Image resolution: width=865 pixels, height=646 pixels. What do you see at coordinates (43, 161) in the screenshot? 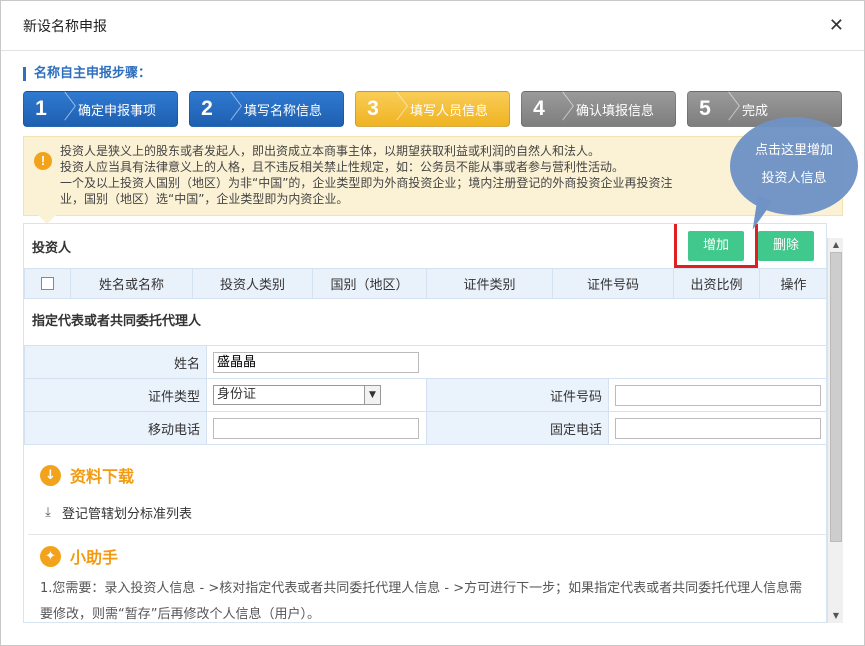
I see `warning-icon: !` at bounding box center [43, 161].